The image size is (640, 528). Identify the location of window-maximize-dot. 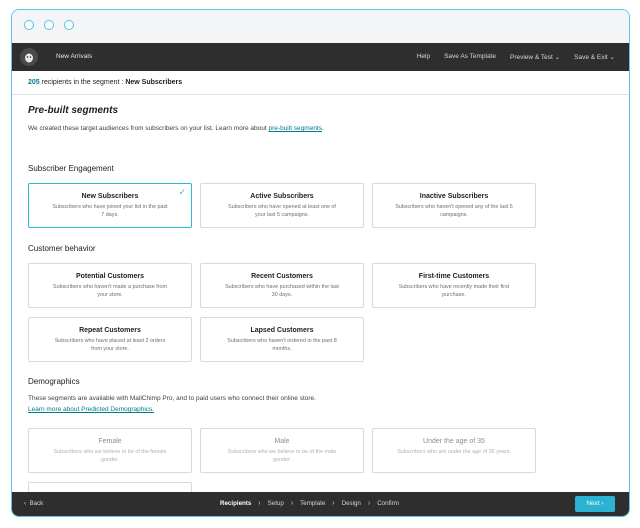
(69, 25).